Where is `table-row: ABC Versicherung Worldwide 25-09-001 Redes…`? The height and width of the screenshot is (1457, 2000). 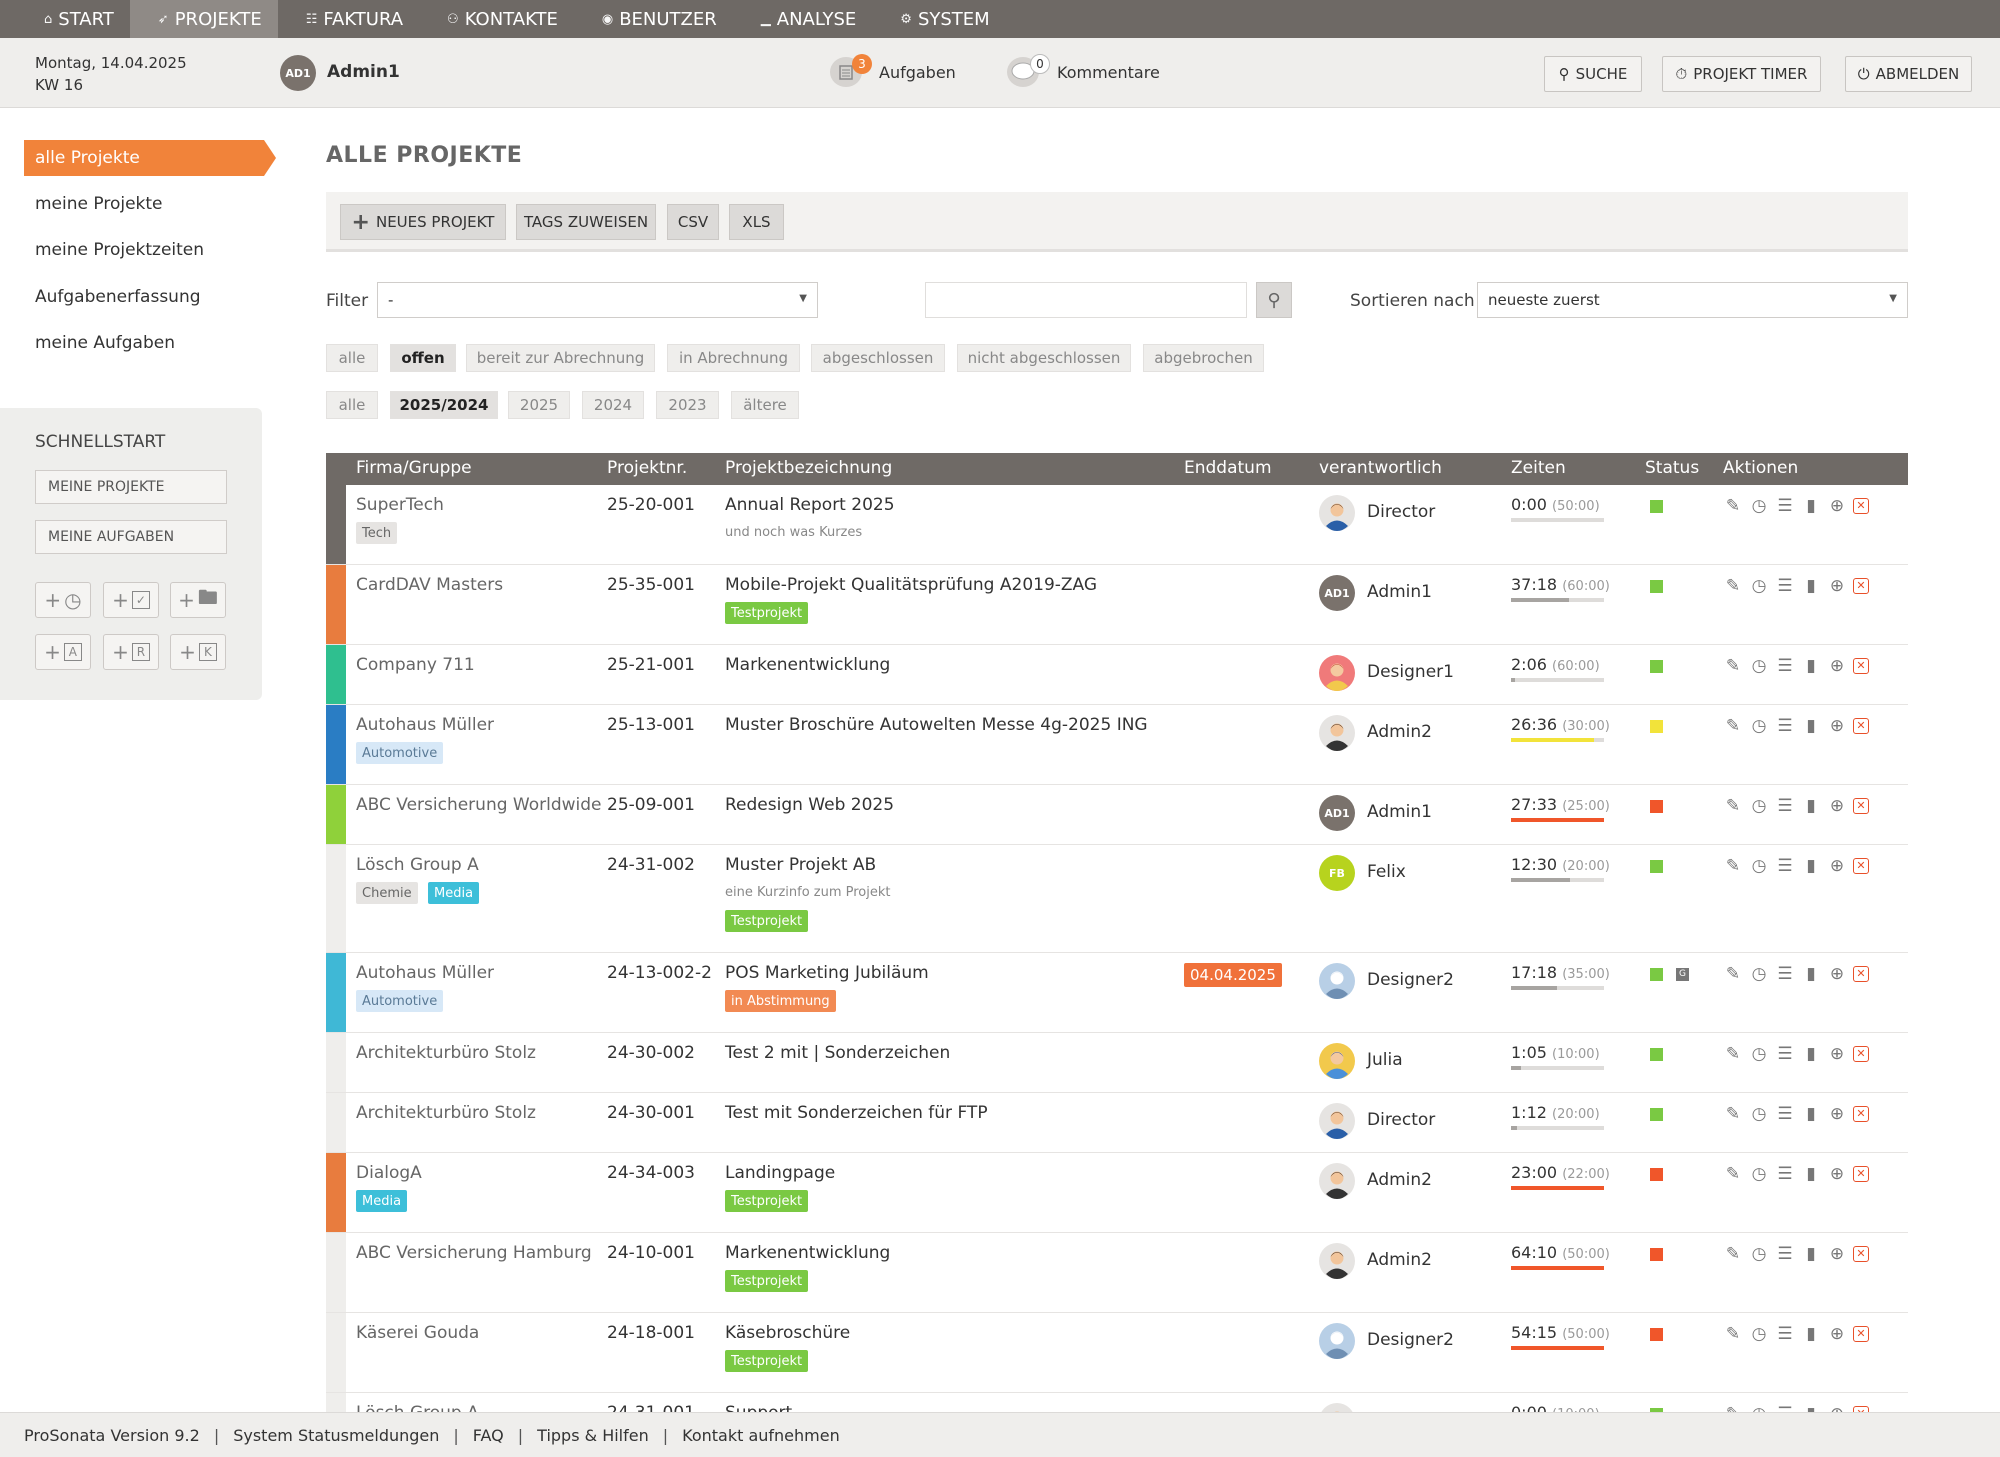 table-row: ABC Versicherung Worldwide 25-09-001 Redes… is located at coordinates (1117, 815).